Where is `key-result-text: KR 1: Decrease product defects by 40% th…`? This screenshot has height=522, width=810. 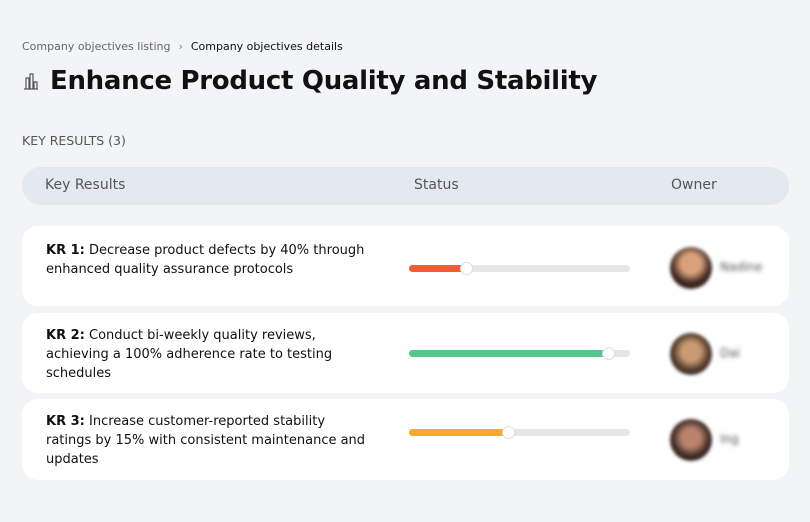 key-result-text: KR 1: Decrease product defects by 40% th… is located at coordinates (206, 260).